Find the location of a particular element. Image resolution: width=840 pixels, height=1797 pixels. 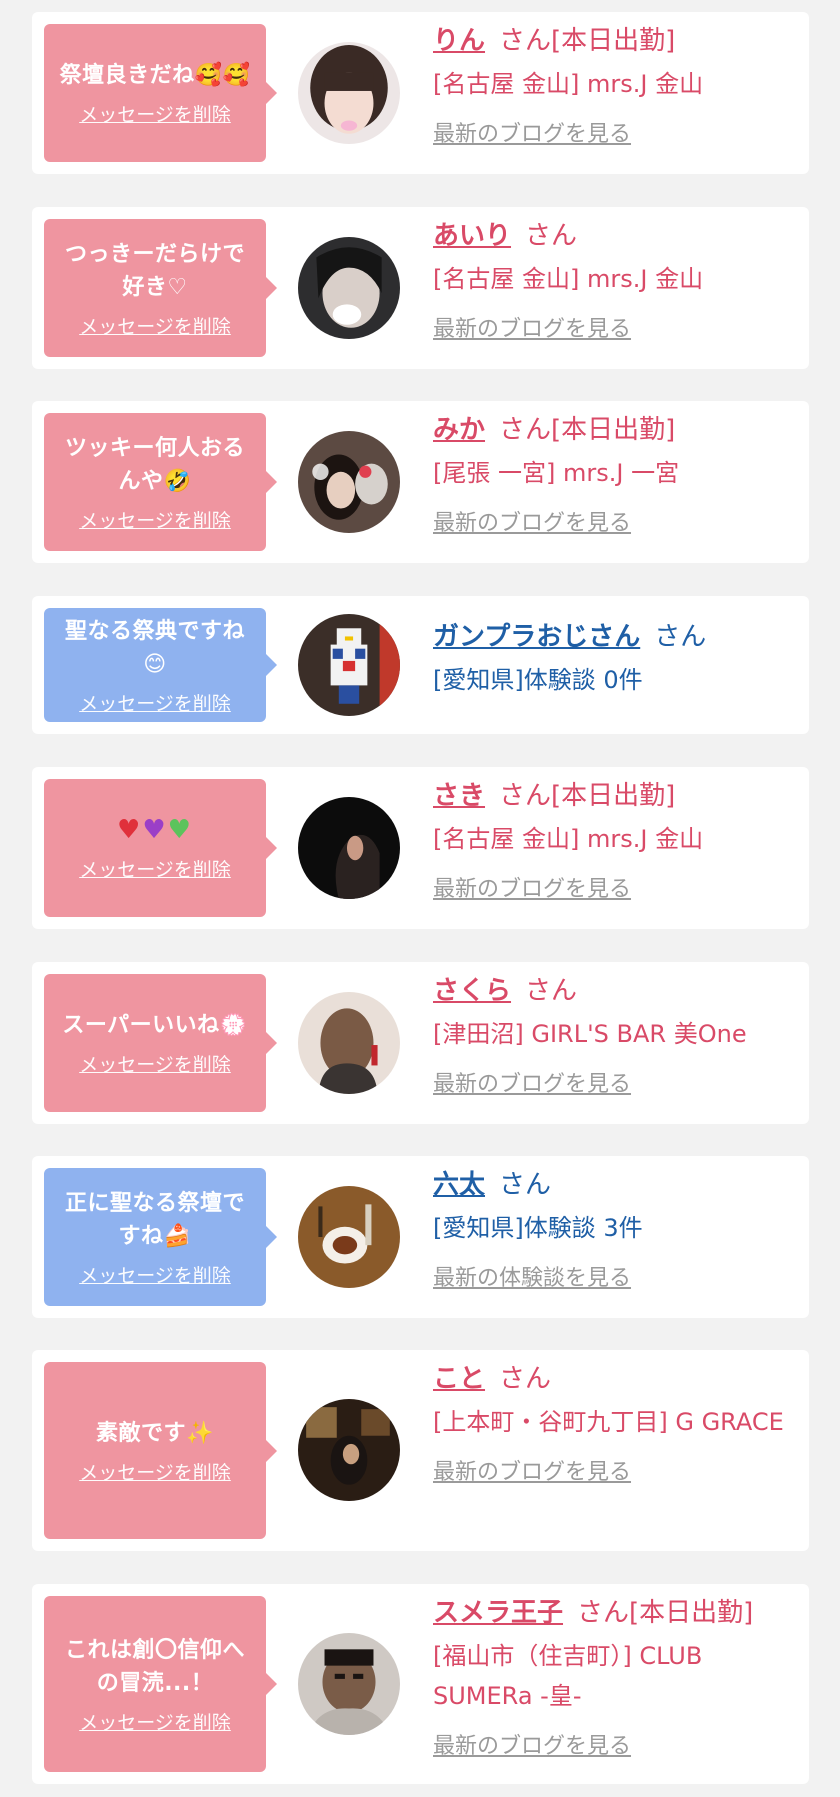

message-text: 祭壇良きだね🥰🥰 is located at coordinates (155, 75).